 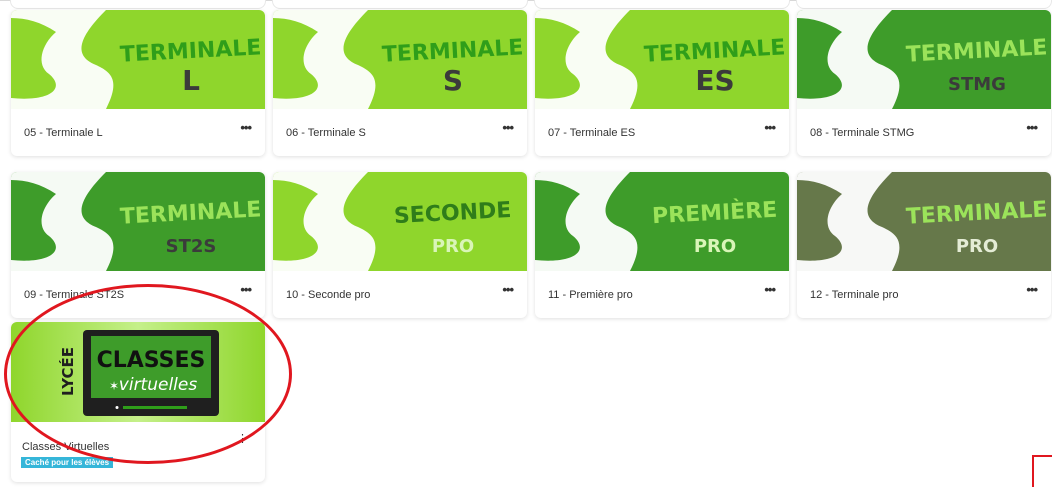 I want to click on logo-text-classes: CLASSES, so click(x=151, y=360).